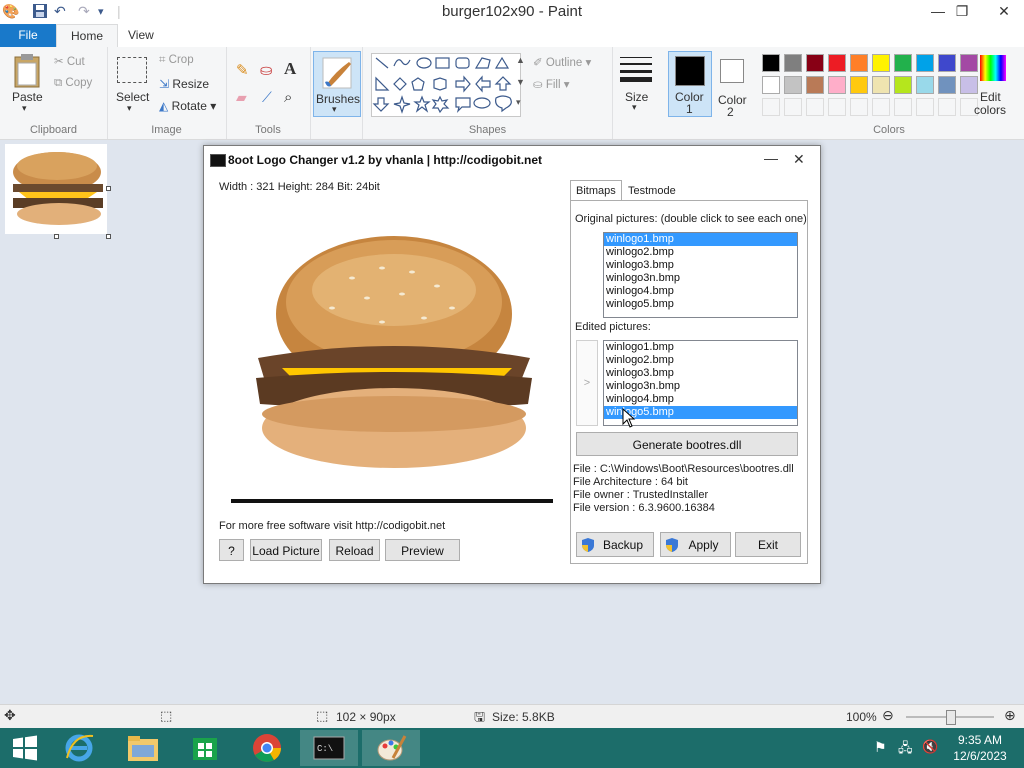  What do you see at coordinates (56, 189) in the screenshot?
I see `paint-canvas` at bounding box center [56, 189].